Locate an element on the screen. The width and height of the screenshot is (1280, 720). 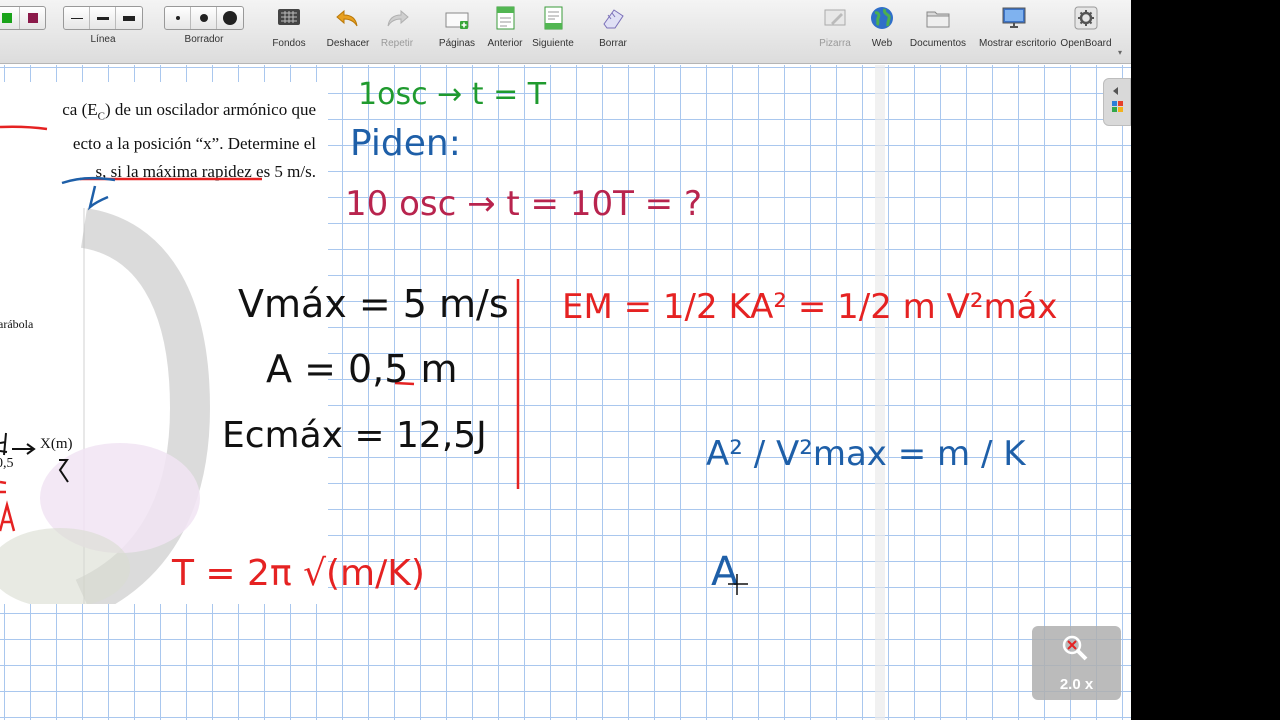
clear-eraser-icon is located at coordinates (613, 19).